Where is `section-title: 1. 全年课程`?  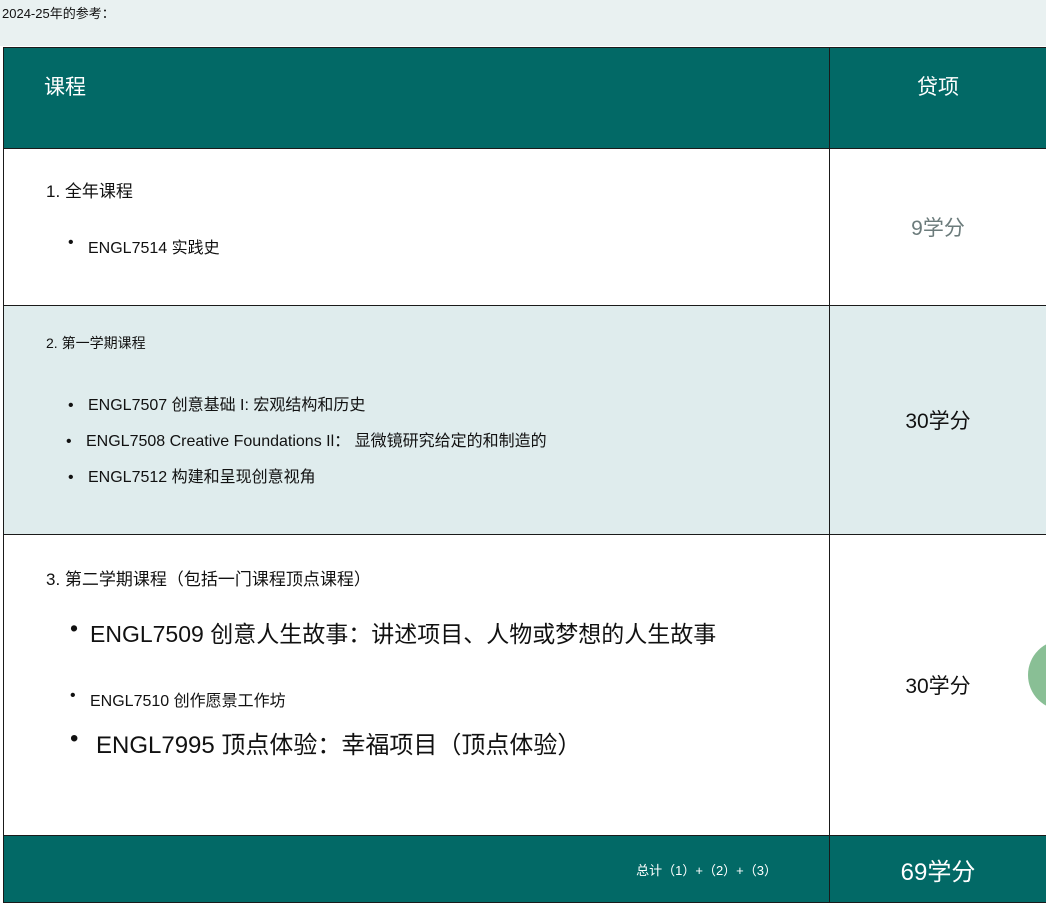 section-title: 1. 全年课程 is located at coordinates (89, 191).